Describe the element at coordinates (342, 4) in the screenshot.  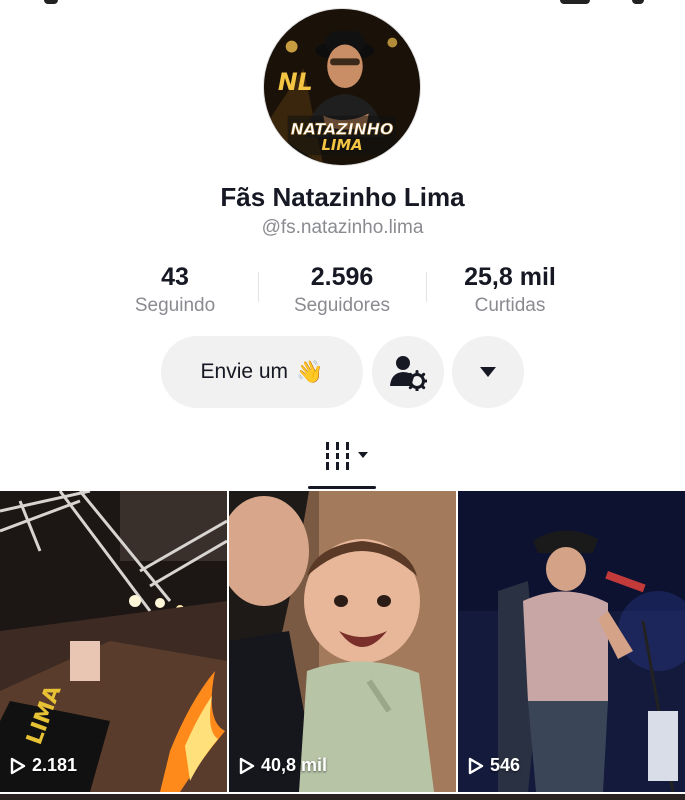
I see `status-bar-remnant` at that location.